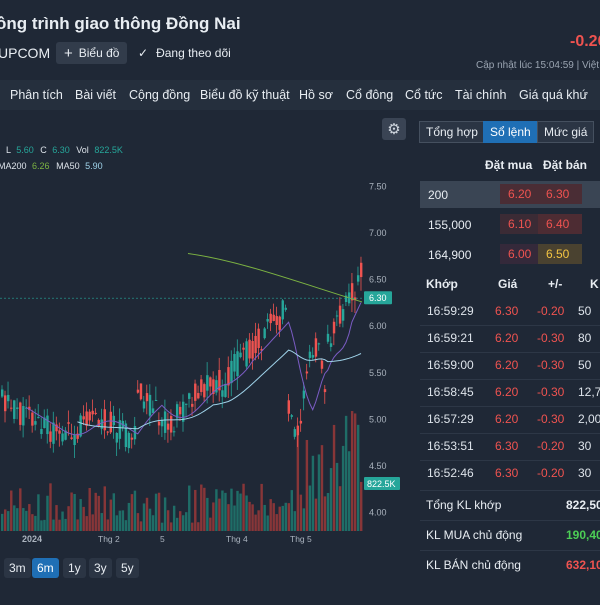 This screenshot has width=600, height=605. Describe the element at coordinates (95, 95) in the screenshot. I see `nav-item-articles: Bài viết` at that location.